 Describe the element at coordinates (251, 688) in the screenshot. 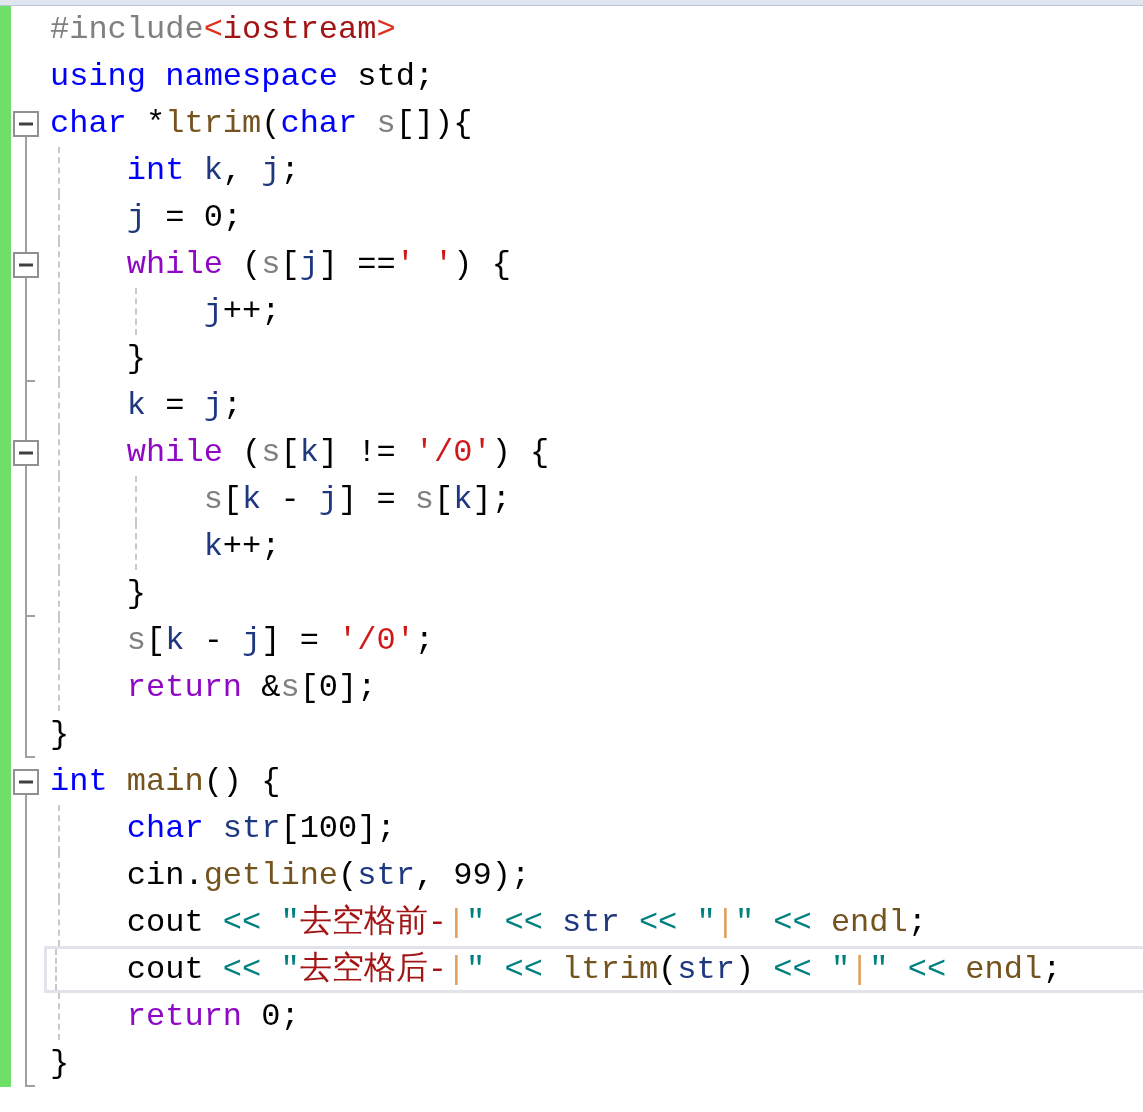

I see `code-line: return &s[0];` at that location.